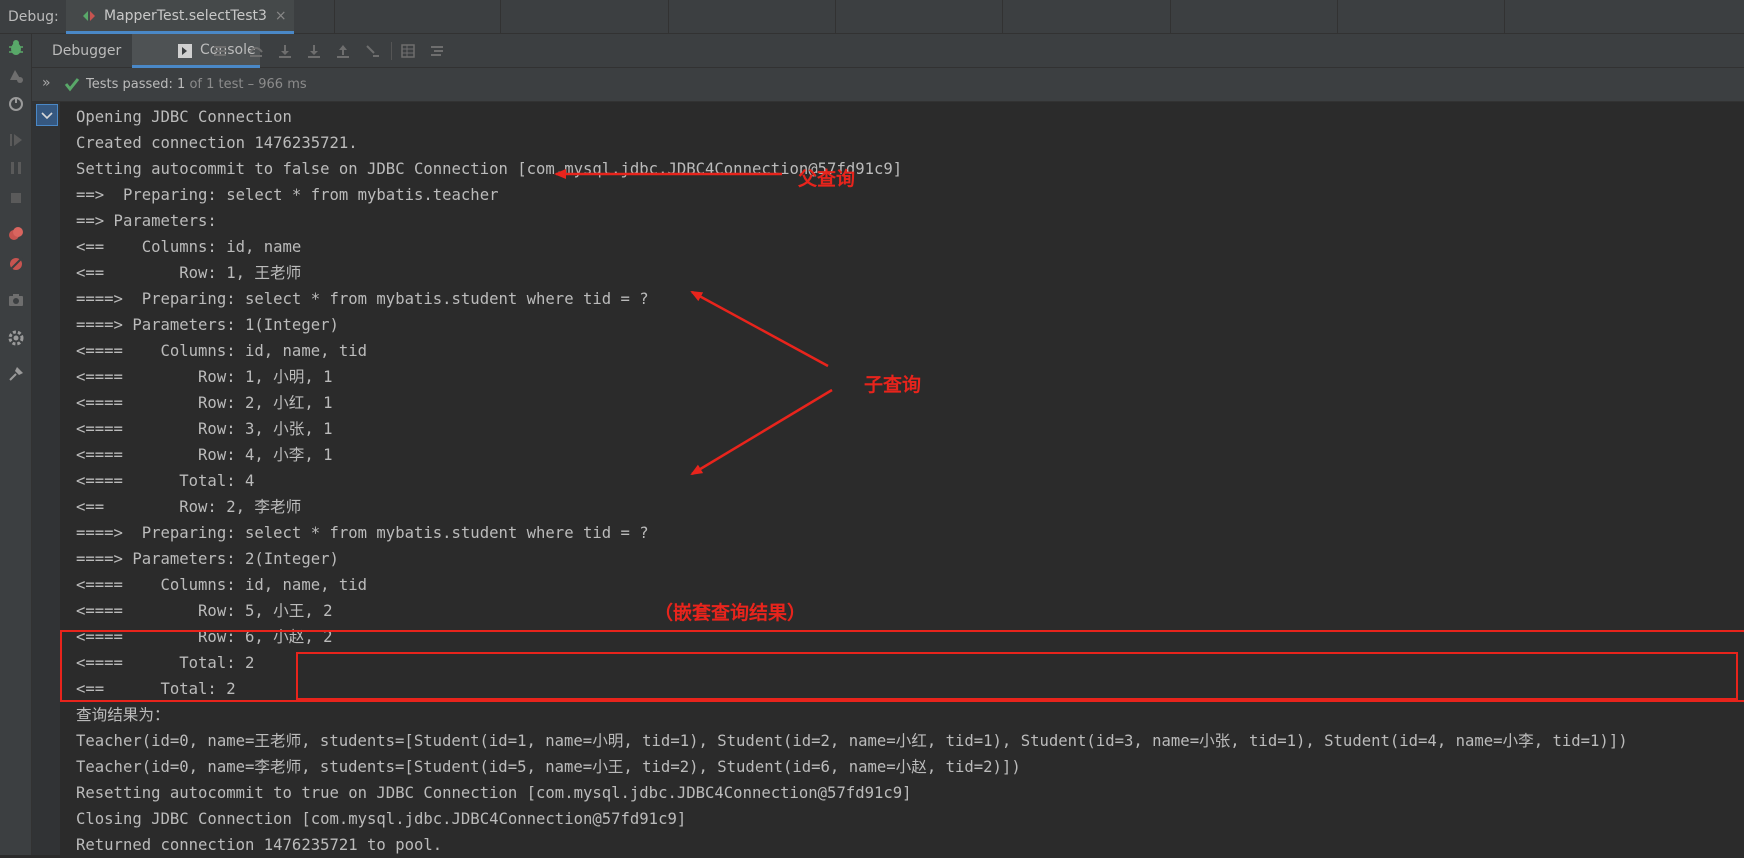 The width and height of the screenshot is (1744, 858). I want to click on pause-icon, so click(16, 168).